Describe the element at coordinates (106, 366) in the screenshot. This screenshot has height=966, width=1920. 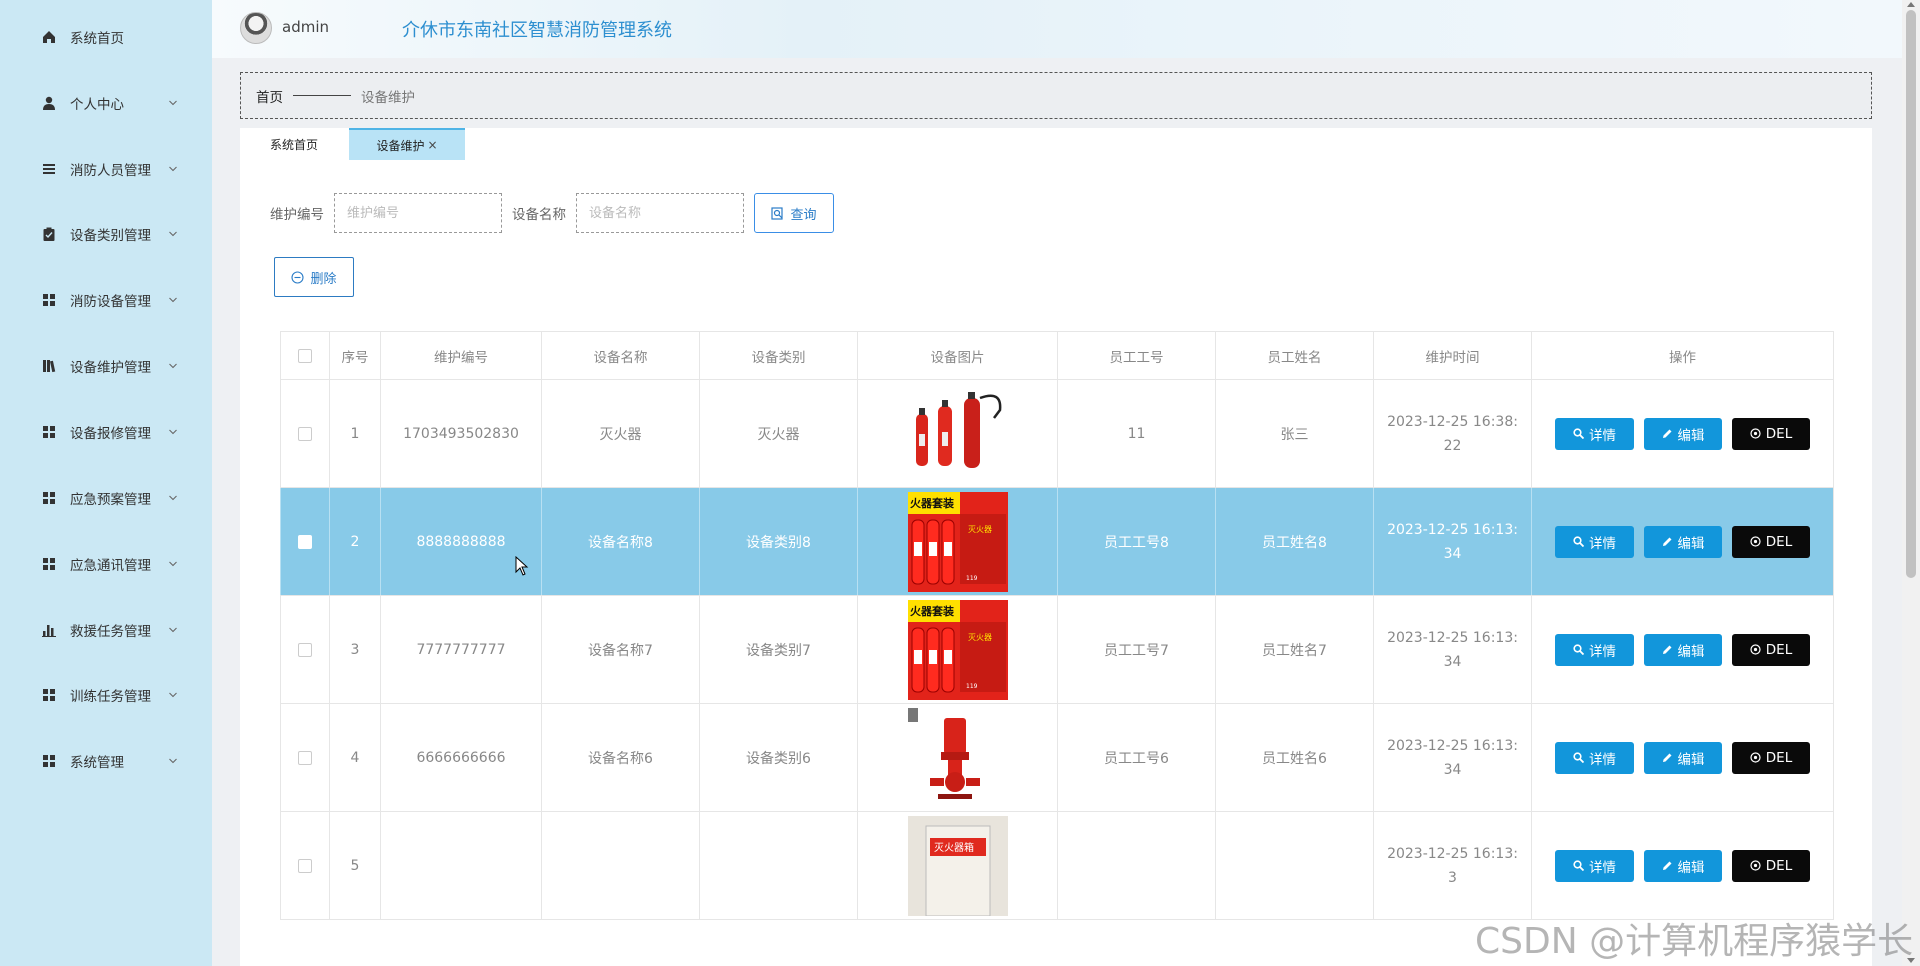
I see `sidebar-item-6: 设备维护管理` at that location.